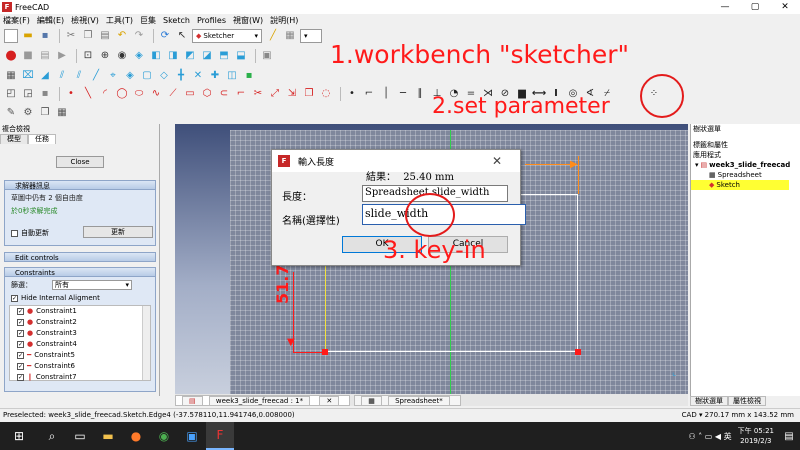 This screenshot has width=800, height=450. Describe the element at coordinates (164, 436) in the screenshot. I see `chrome-icon: ◉` at that location.